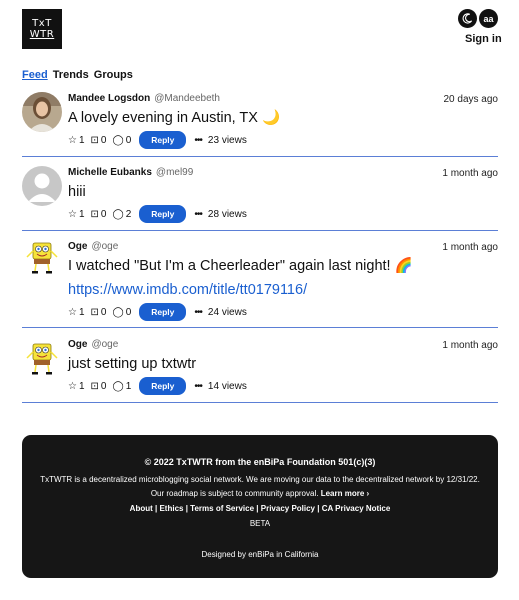 This screenshot has height=600, width=519. What do you see at coordinates (227, 140) in the screenshot?
I see `view-count: 23 views` at bounding box center [227, 140].